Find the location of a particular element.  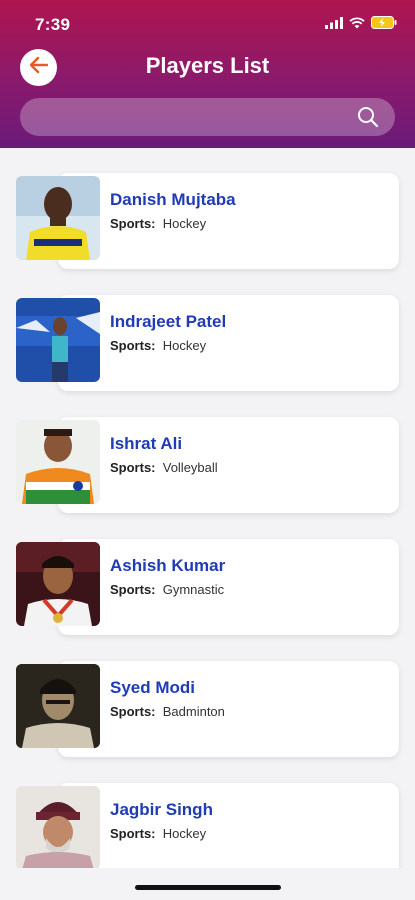

status-time: 7:39 is located at coordinates (53, 24).